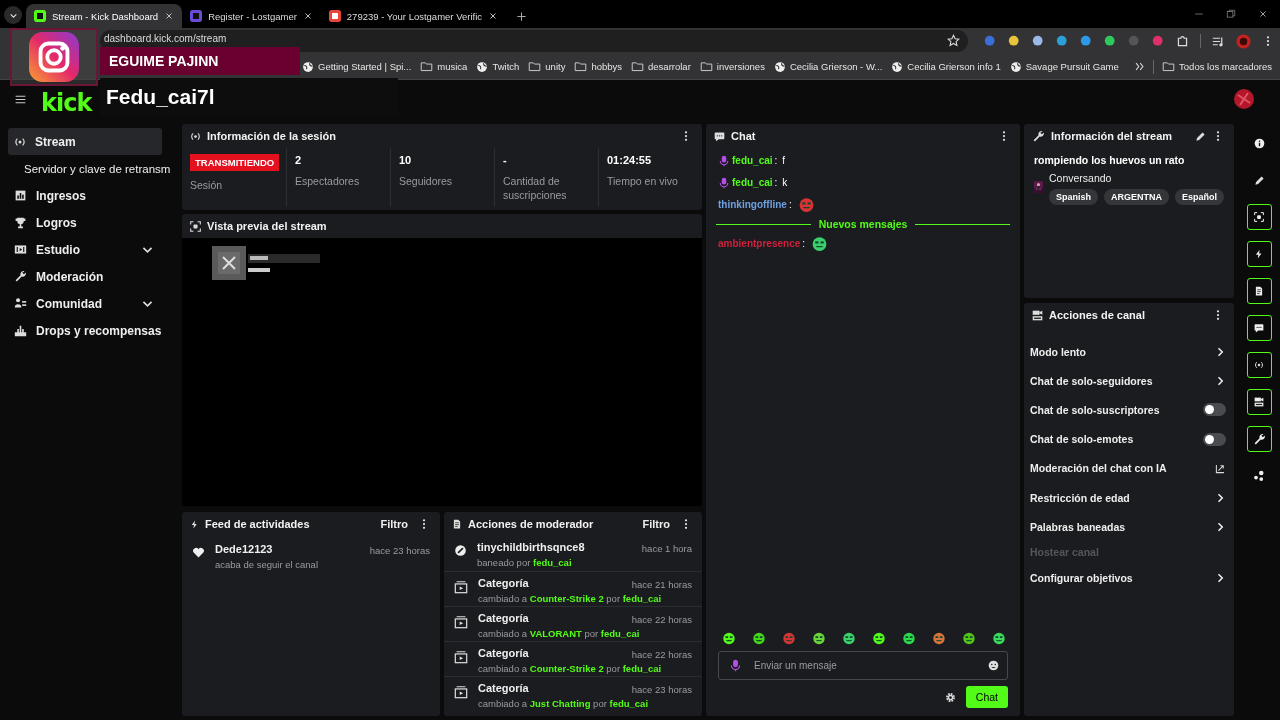 The height and width of the screenshot is (720, 1280). Describe the element at coordinates (993, 665) in the screenshot. I see `smiley-icon` at that location.